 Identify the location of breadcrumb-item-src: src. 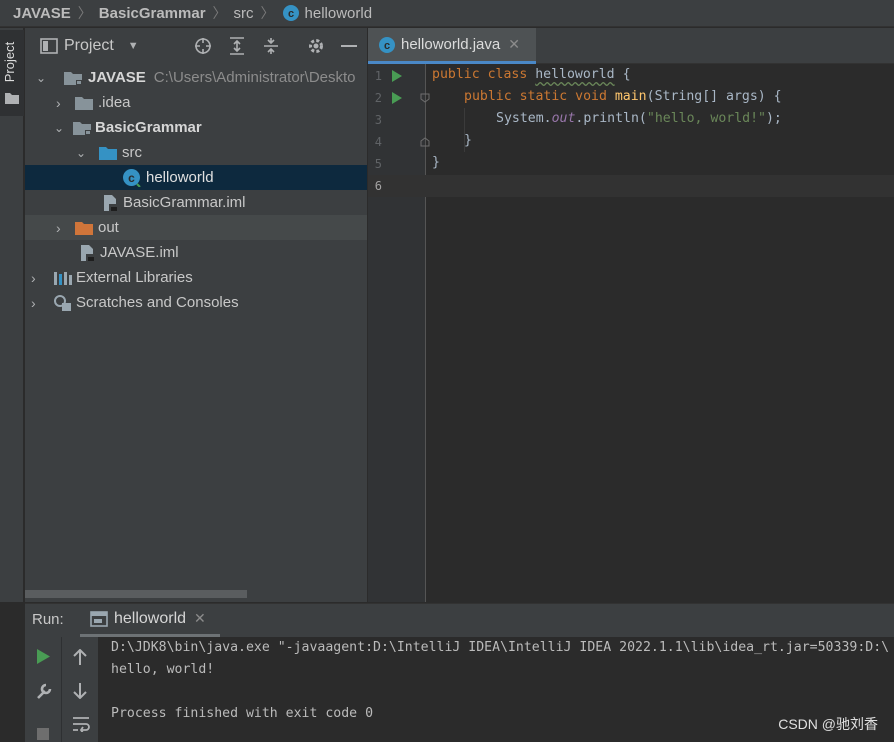
(244, 13).